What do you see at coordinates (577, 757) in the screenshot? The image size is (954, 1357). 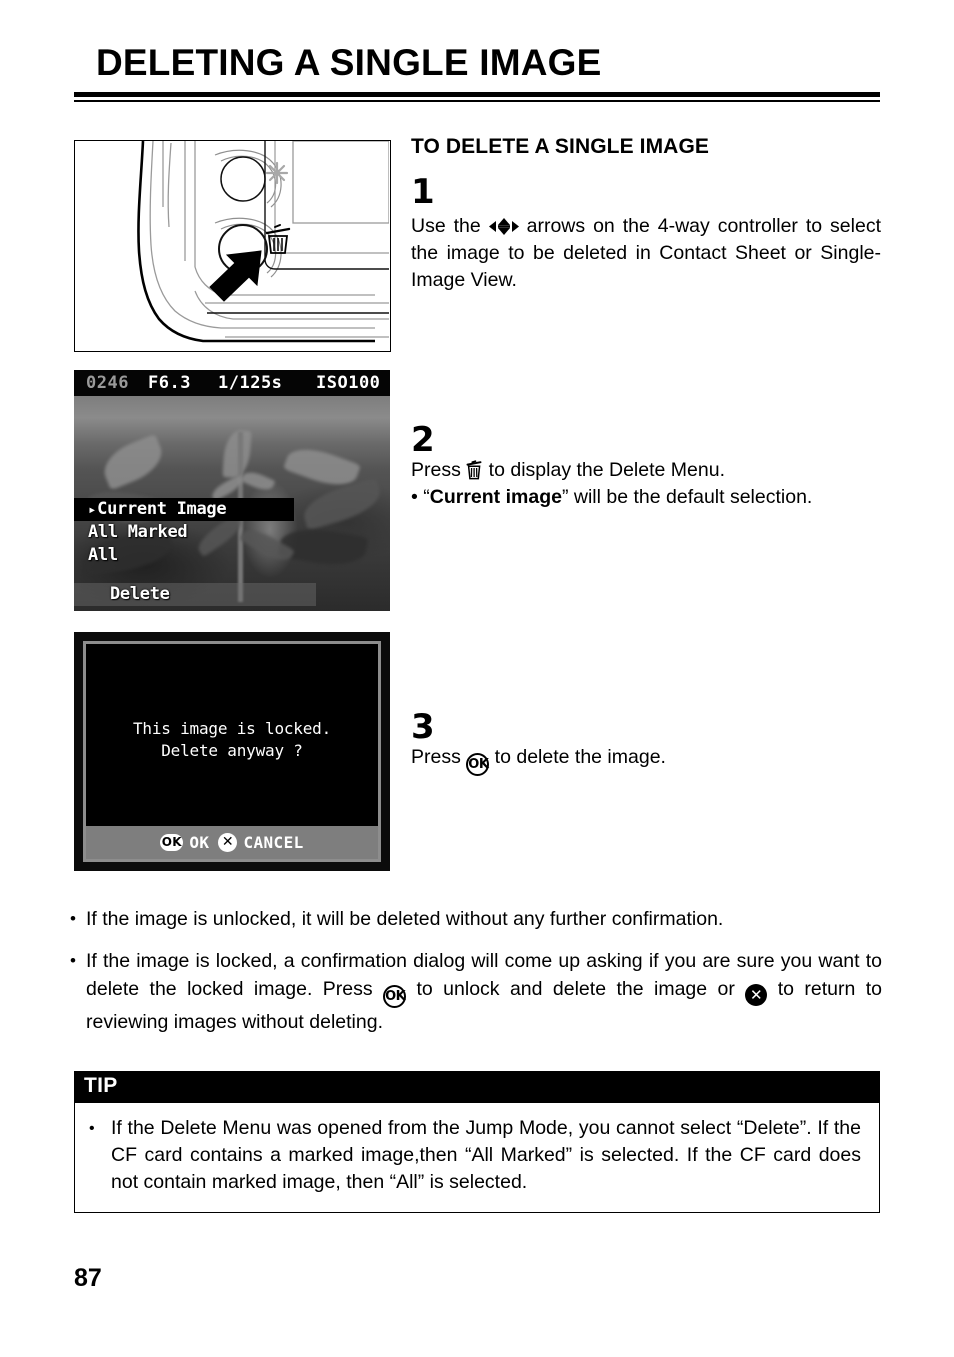 I see `step-3-text-after: to delete the image.` at bounding box center [577, 757].